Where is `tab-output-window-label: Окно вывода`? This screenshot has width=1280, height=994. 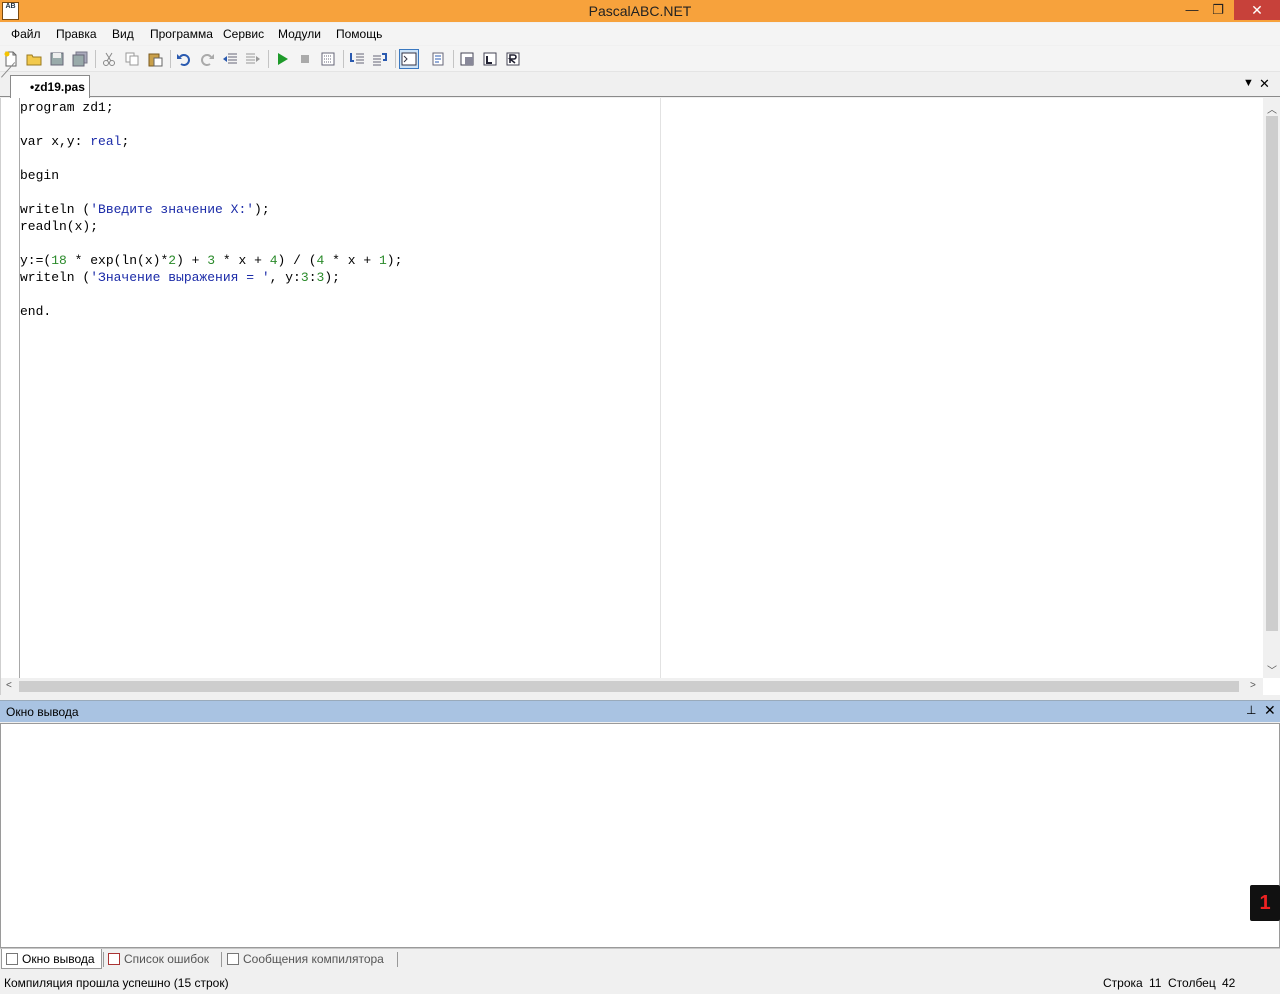
tab-output-window-label: Окно вывода is located at coordinates (58, 959).